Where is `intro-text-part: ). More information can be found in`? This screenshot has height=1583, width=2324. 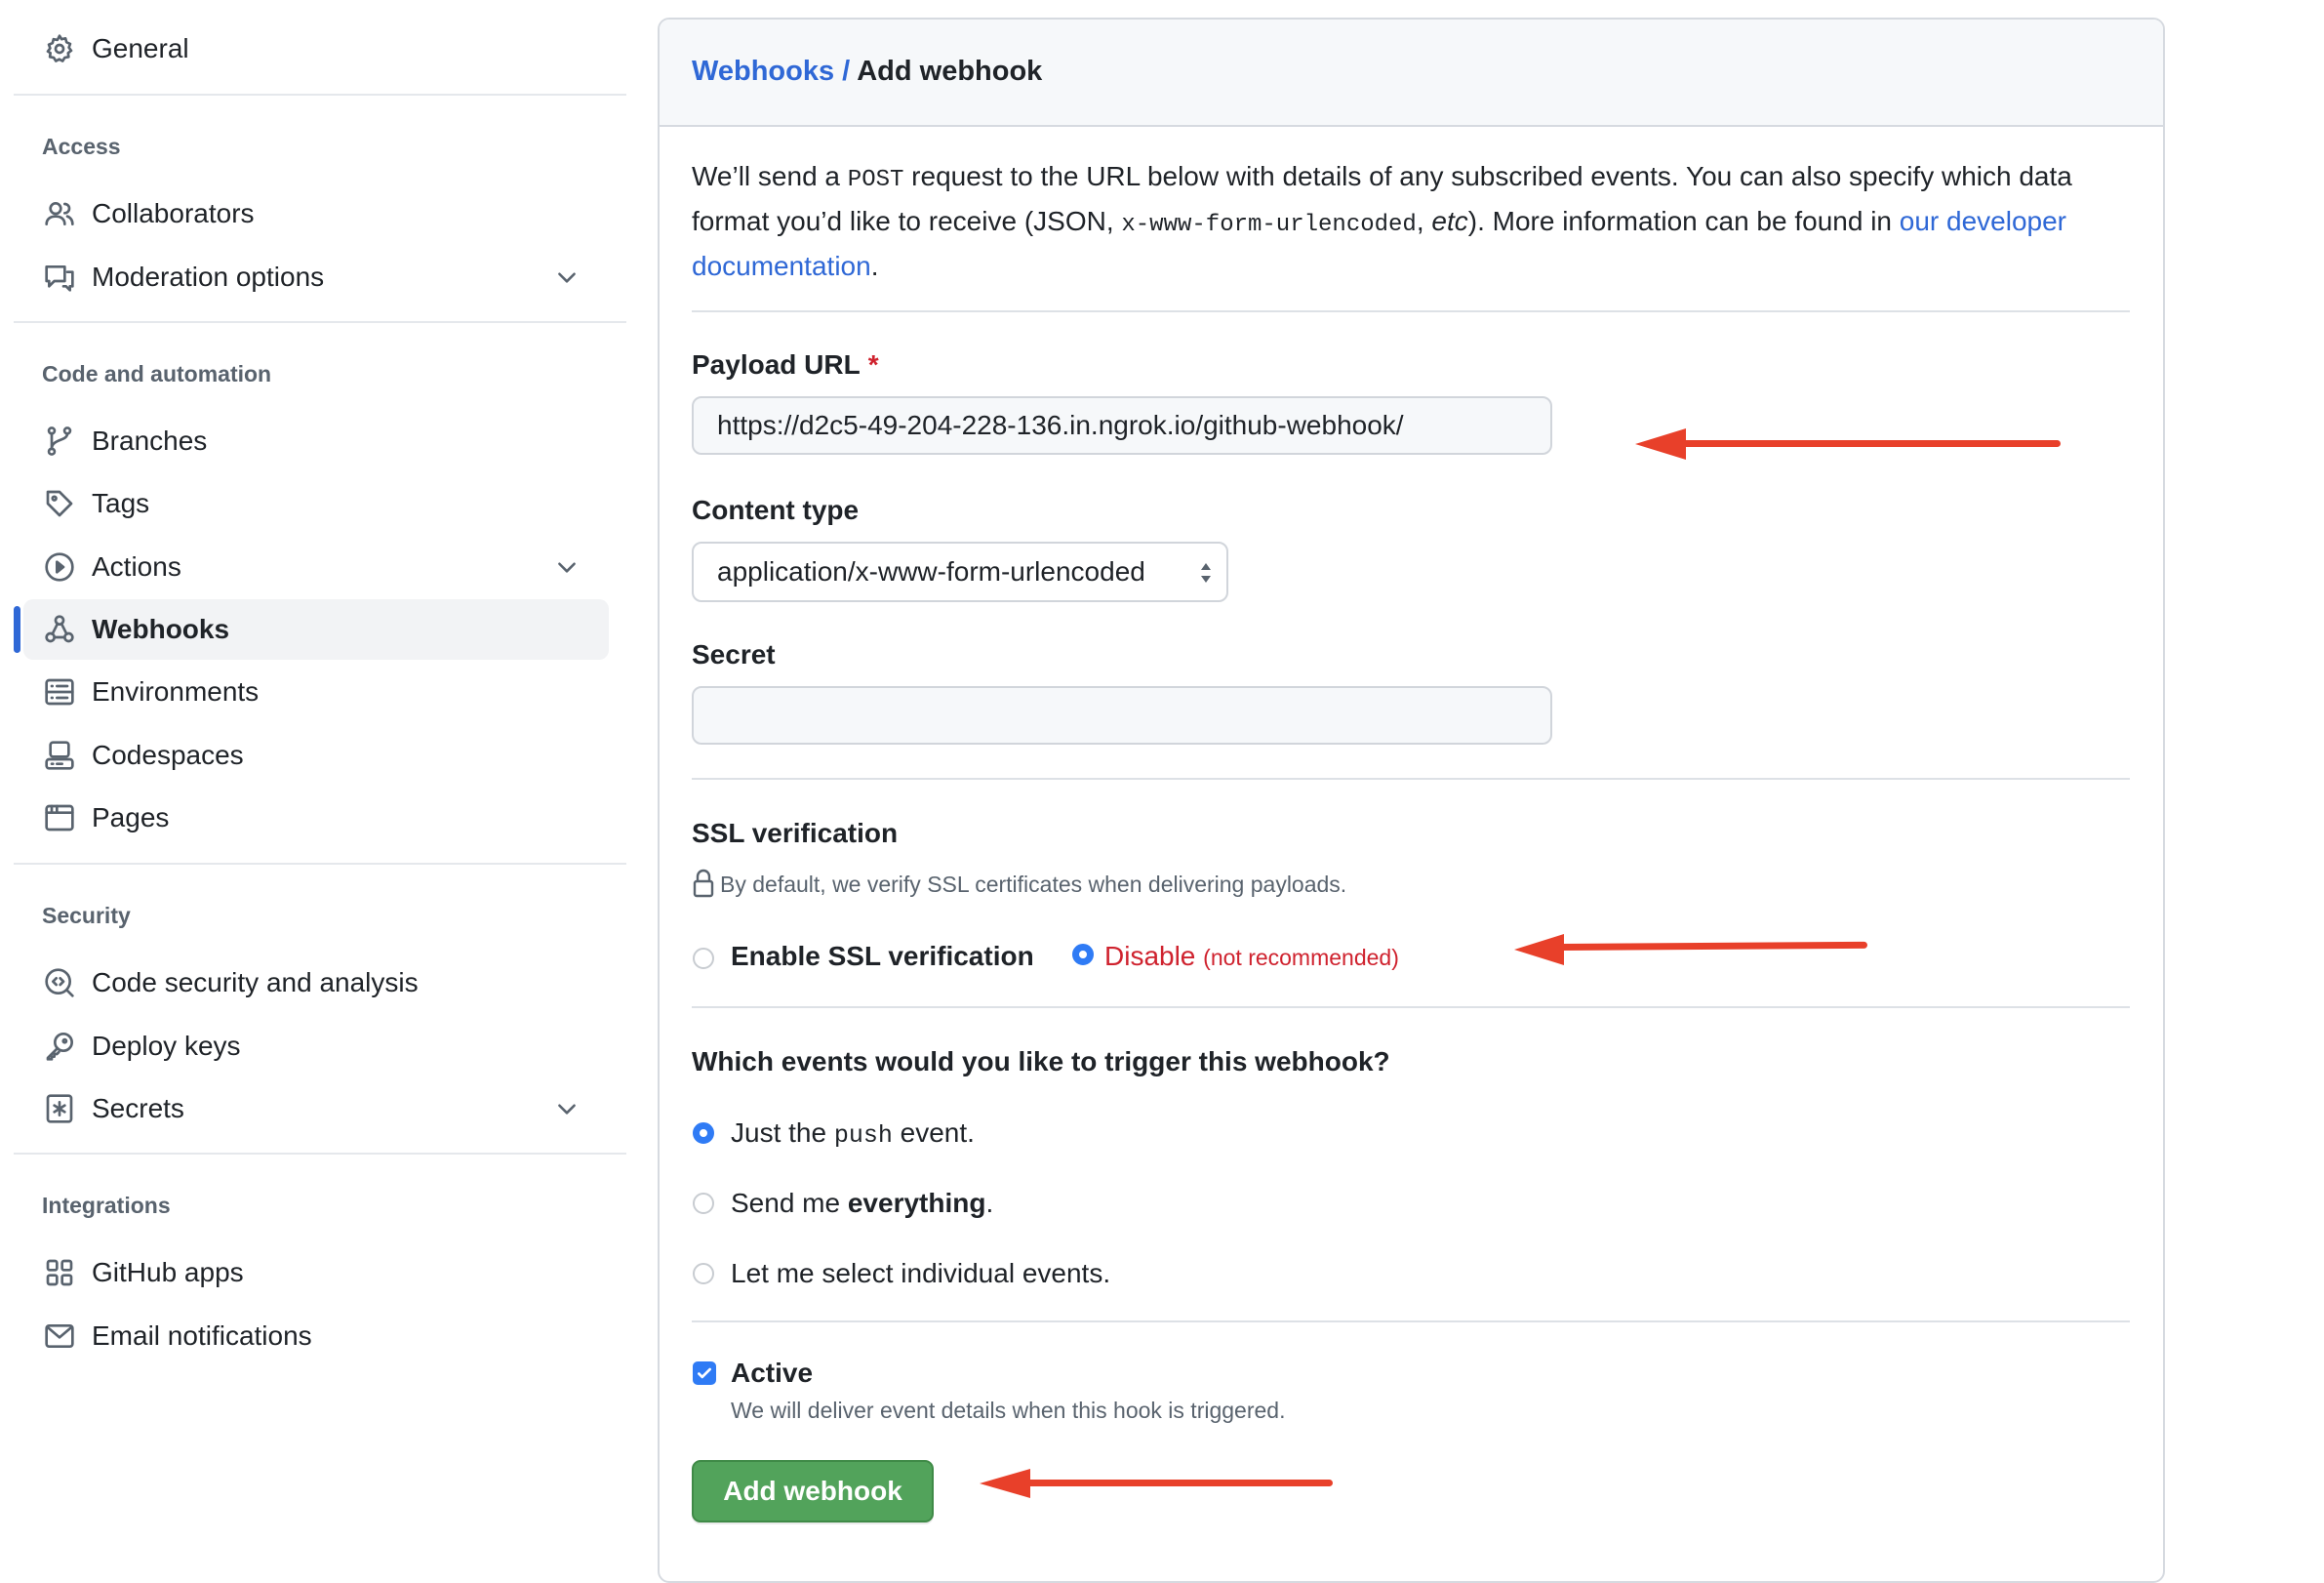 intro-text-part: ). More information can be found in is located at coordinates (1683, 221).